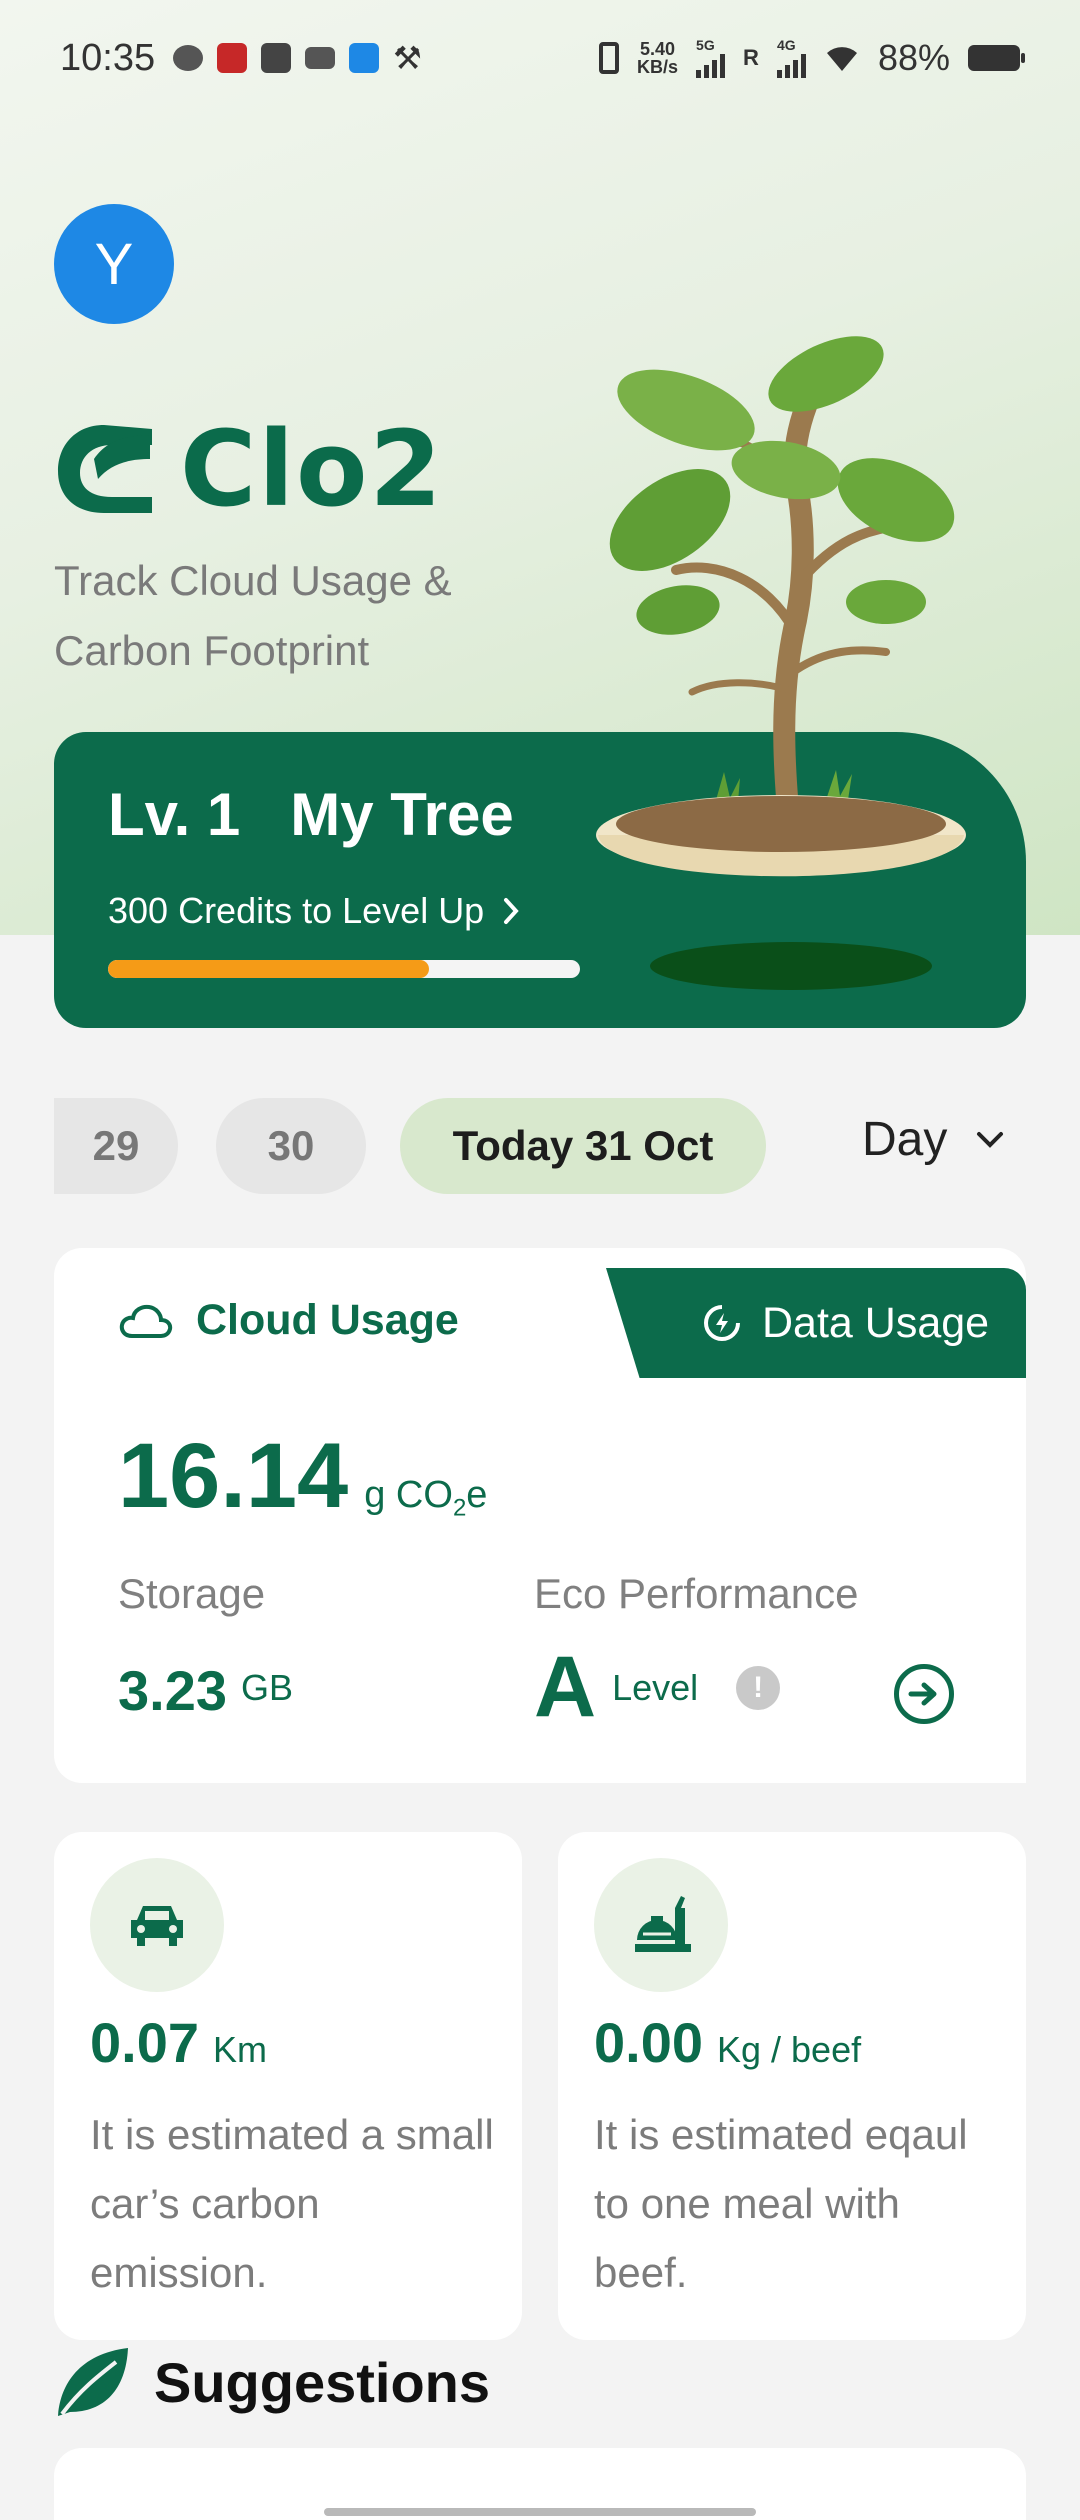 The width and height of the screenshot is (1080, 2520). I want to click on tab-data-usage: Data Usage, so click(816, 1323).